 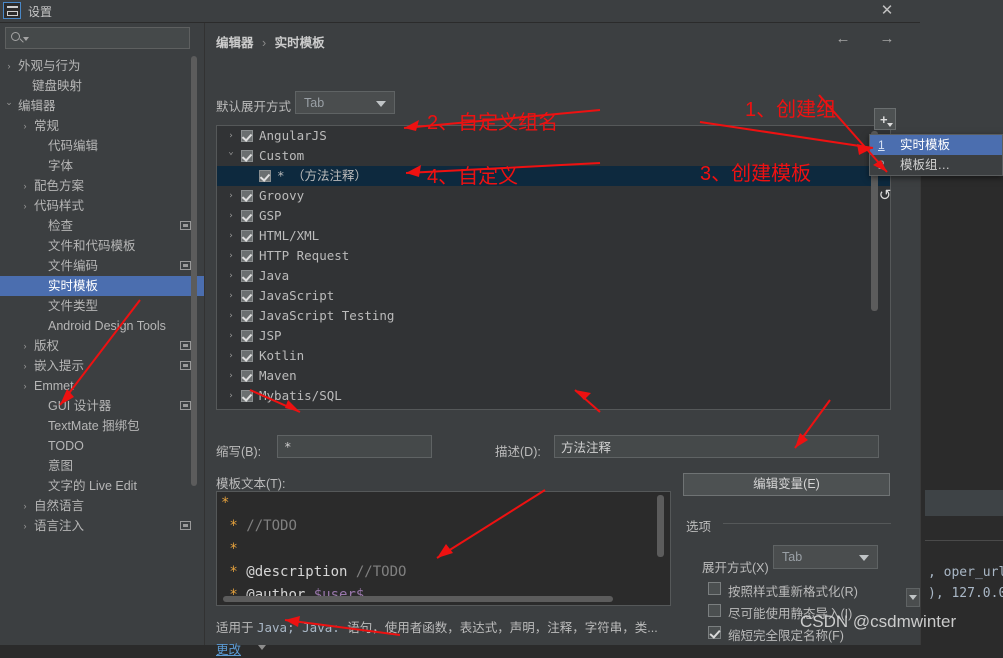 What do you see at coordinates (102, 486) in the screenshot?
I see `sidebar-item-21: 文字的 Live Edit` at bounding box center [102, 486].